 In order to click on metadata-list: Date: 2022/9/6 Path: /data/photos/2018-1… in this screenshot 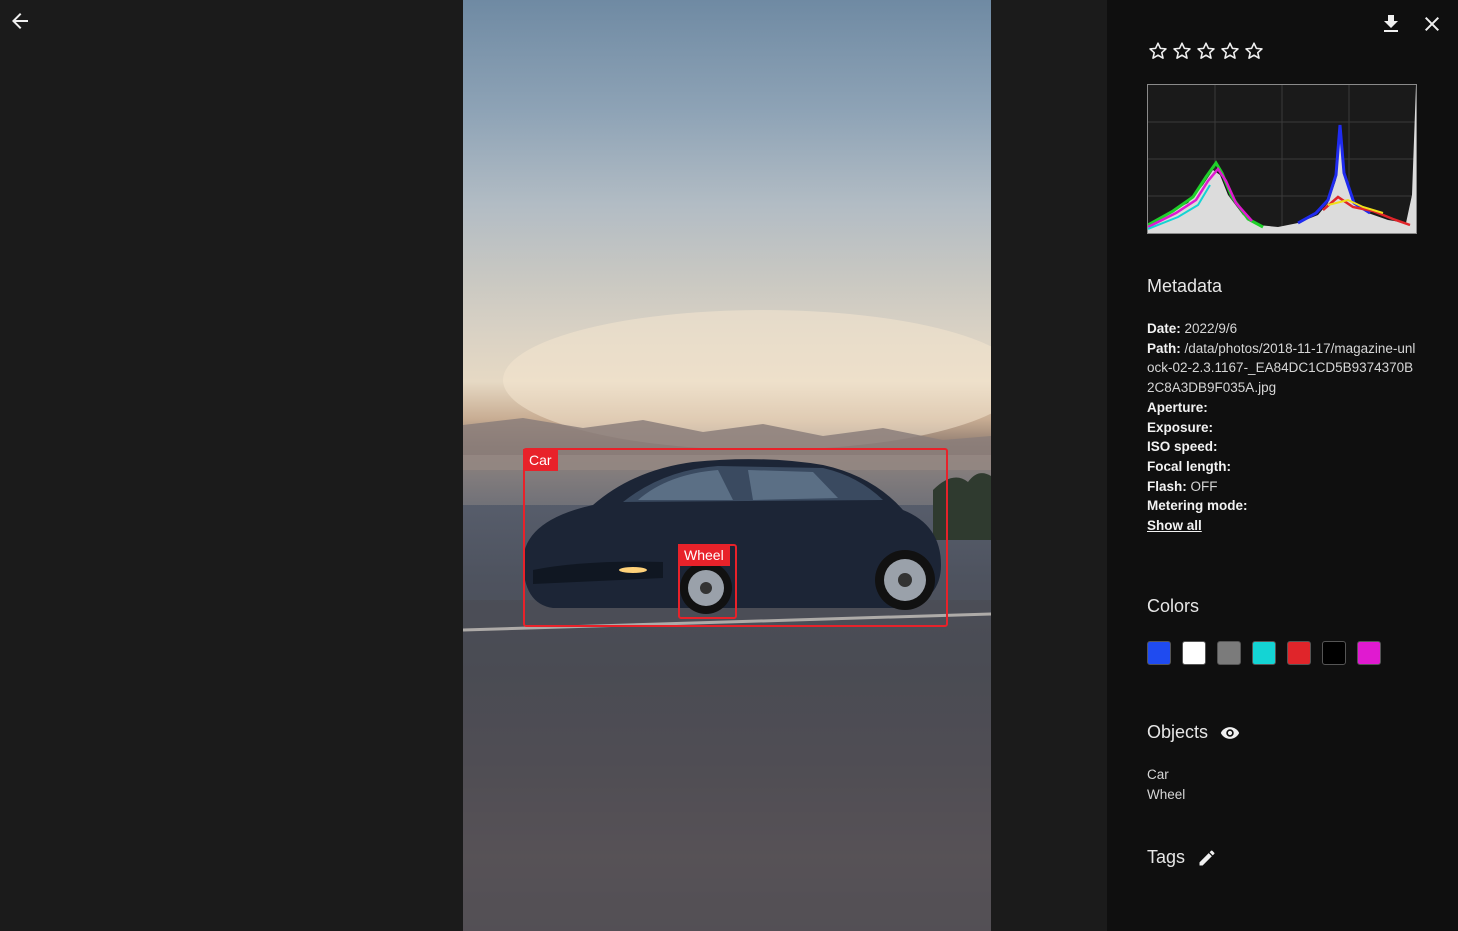, I will do `click(1282, 427)`.